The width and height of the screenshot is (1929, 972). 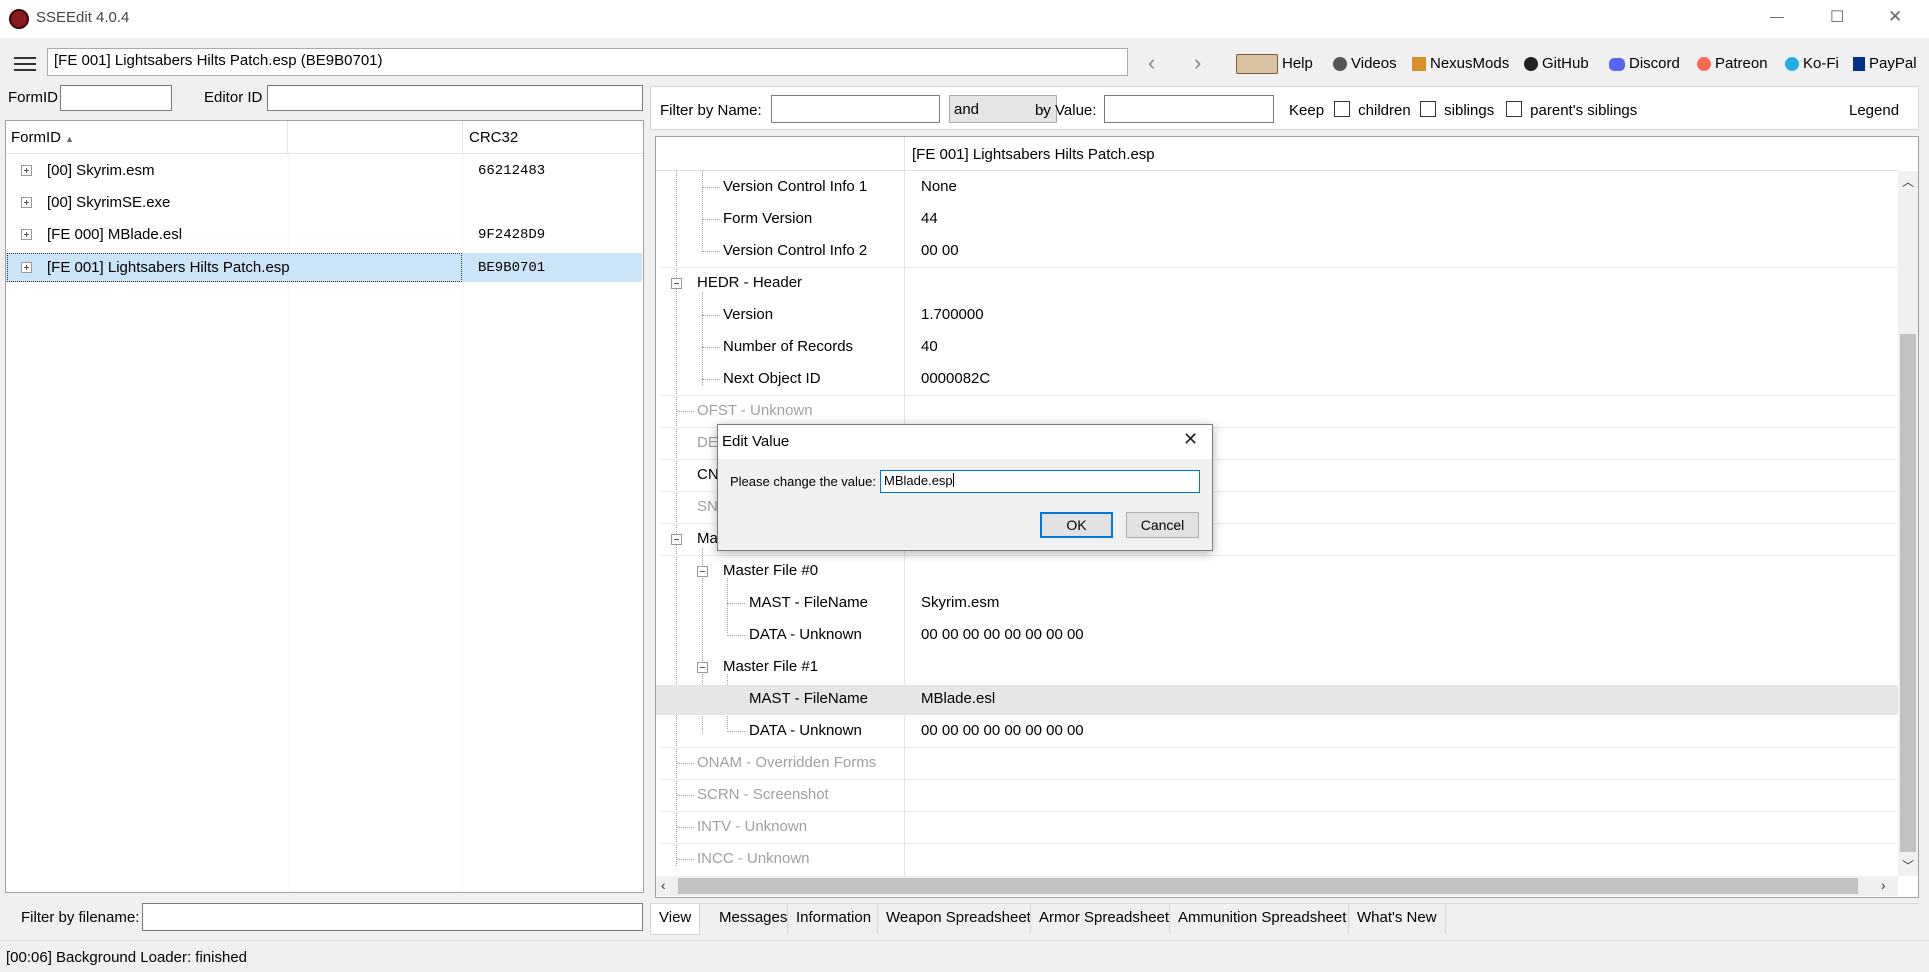 I want to click on scroll-down-icon: ﹀, so click(x=1908, y=865).